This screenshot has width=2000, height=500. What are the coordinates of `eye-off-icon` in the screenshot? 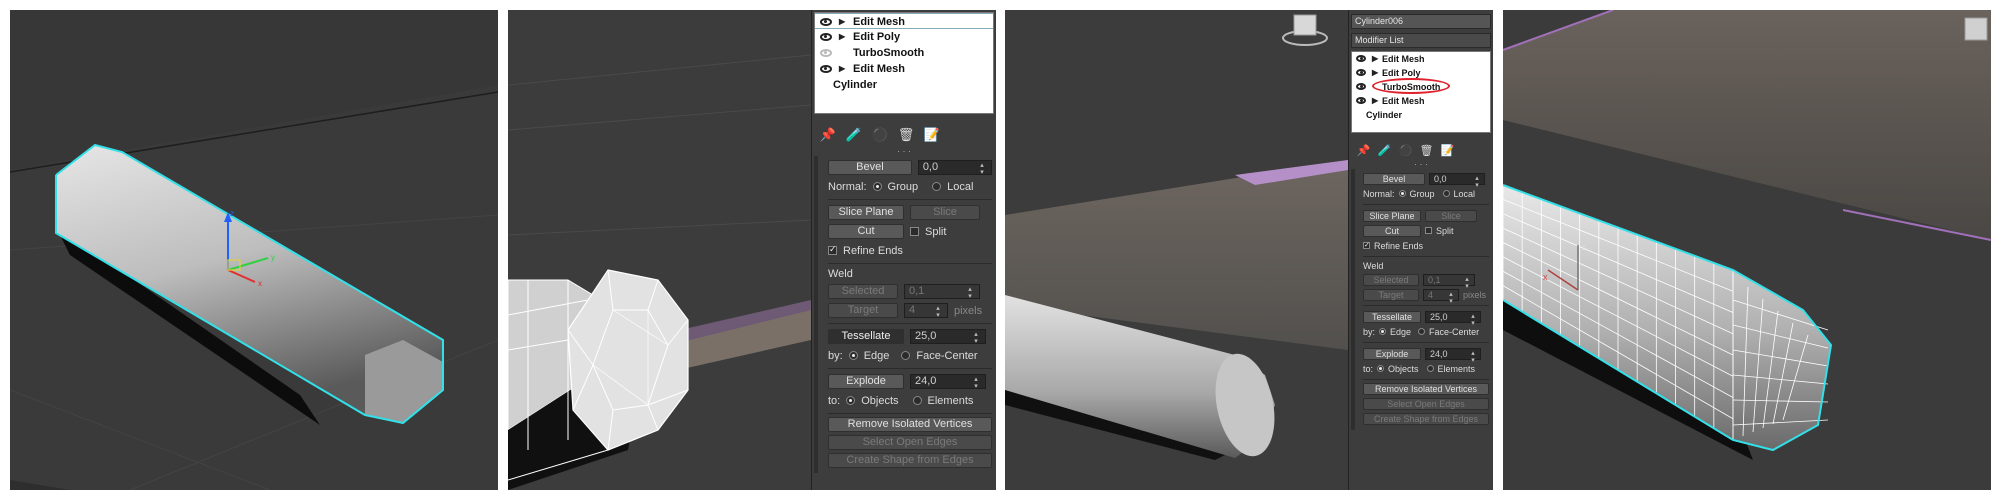 It's located at (826, 53).